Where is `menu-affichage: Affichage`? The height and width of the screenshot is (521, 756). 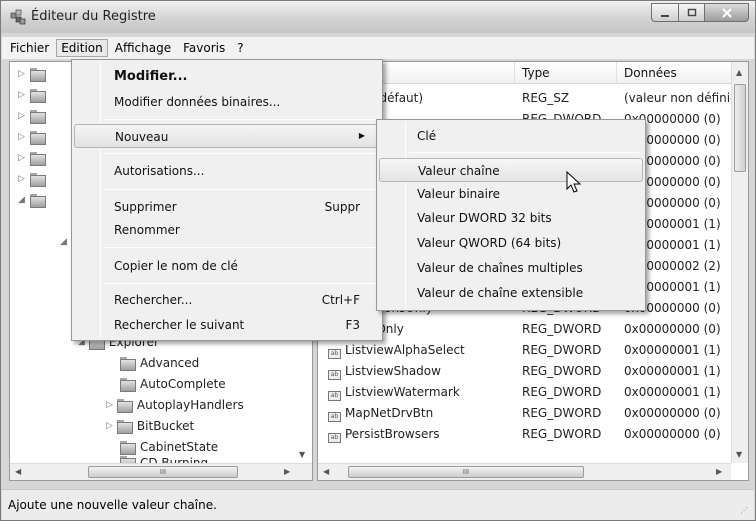
menu-affichage: Affichage is located at coordinates (143, 48).